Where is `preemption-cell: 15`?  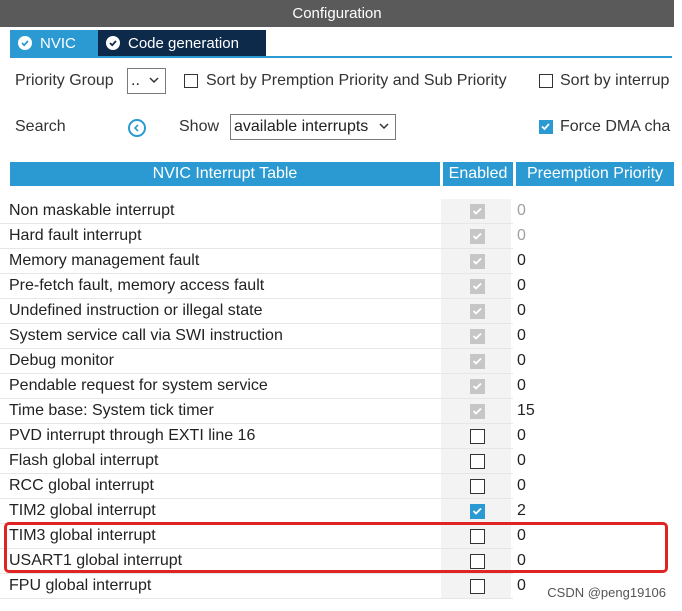 preemption-cell: 15 is located at coordinates (593, 411).